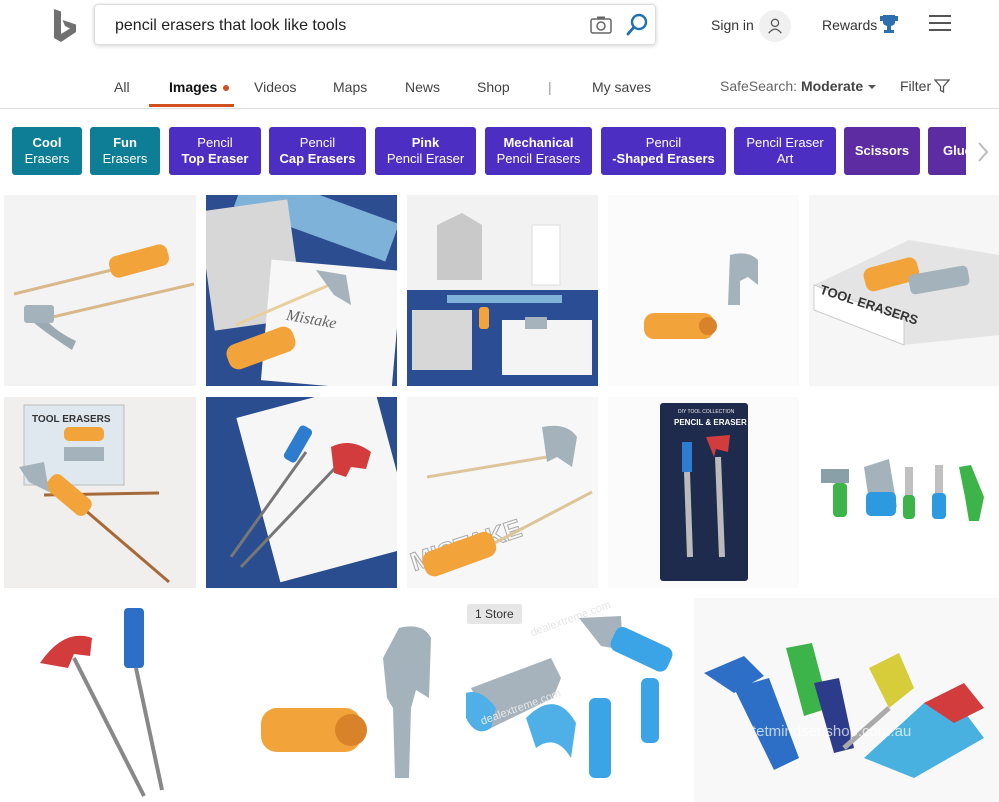 This screenshot has width=999, height=802. What do you see at coordinates (494, 614) in the screenshot?
I see `store-count-badge: 1 Store` at bounding box center [494, 614].